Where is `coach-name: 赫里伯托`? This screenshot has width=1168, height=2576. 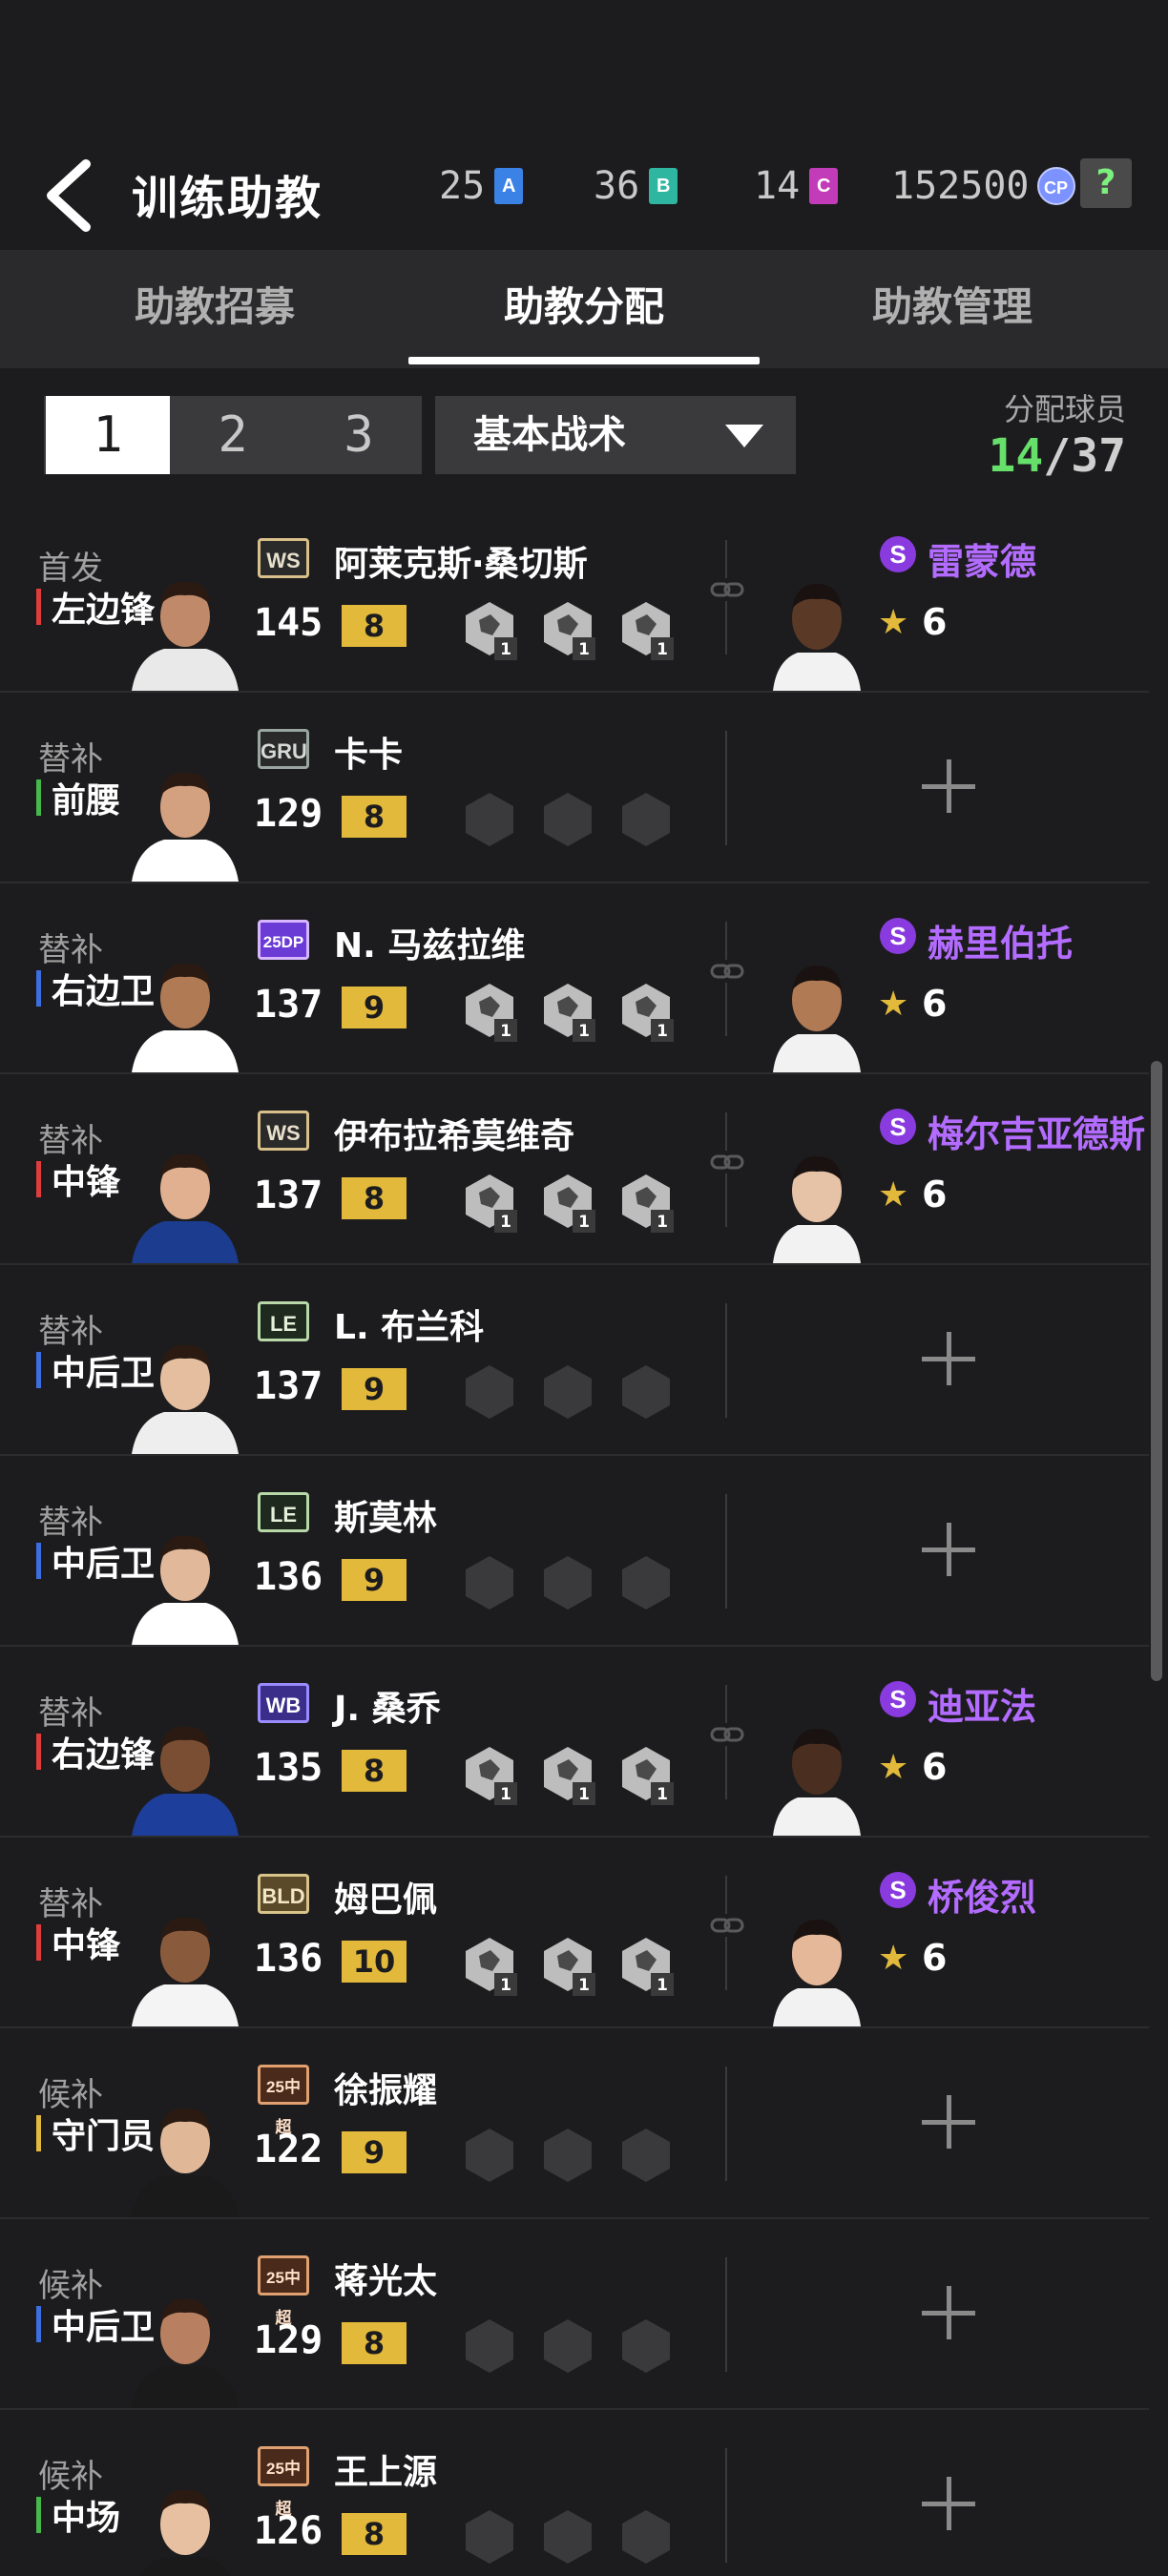
coach-name: 赫里伯托 is located at coordinates (1000, 940).